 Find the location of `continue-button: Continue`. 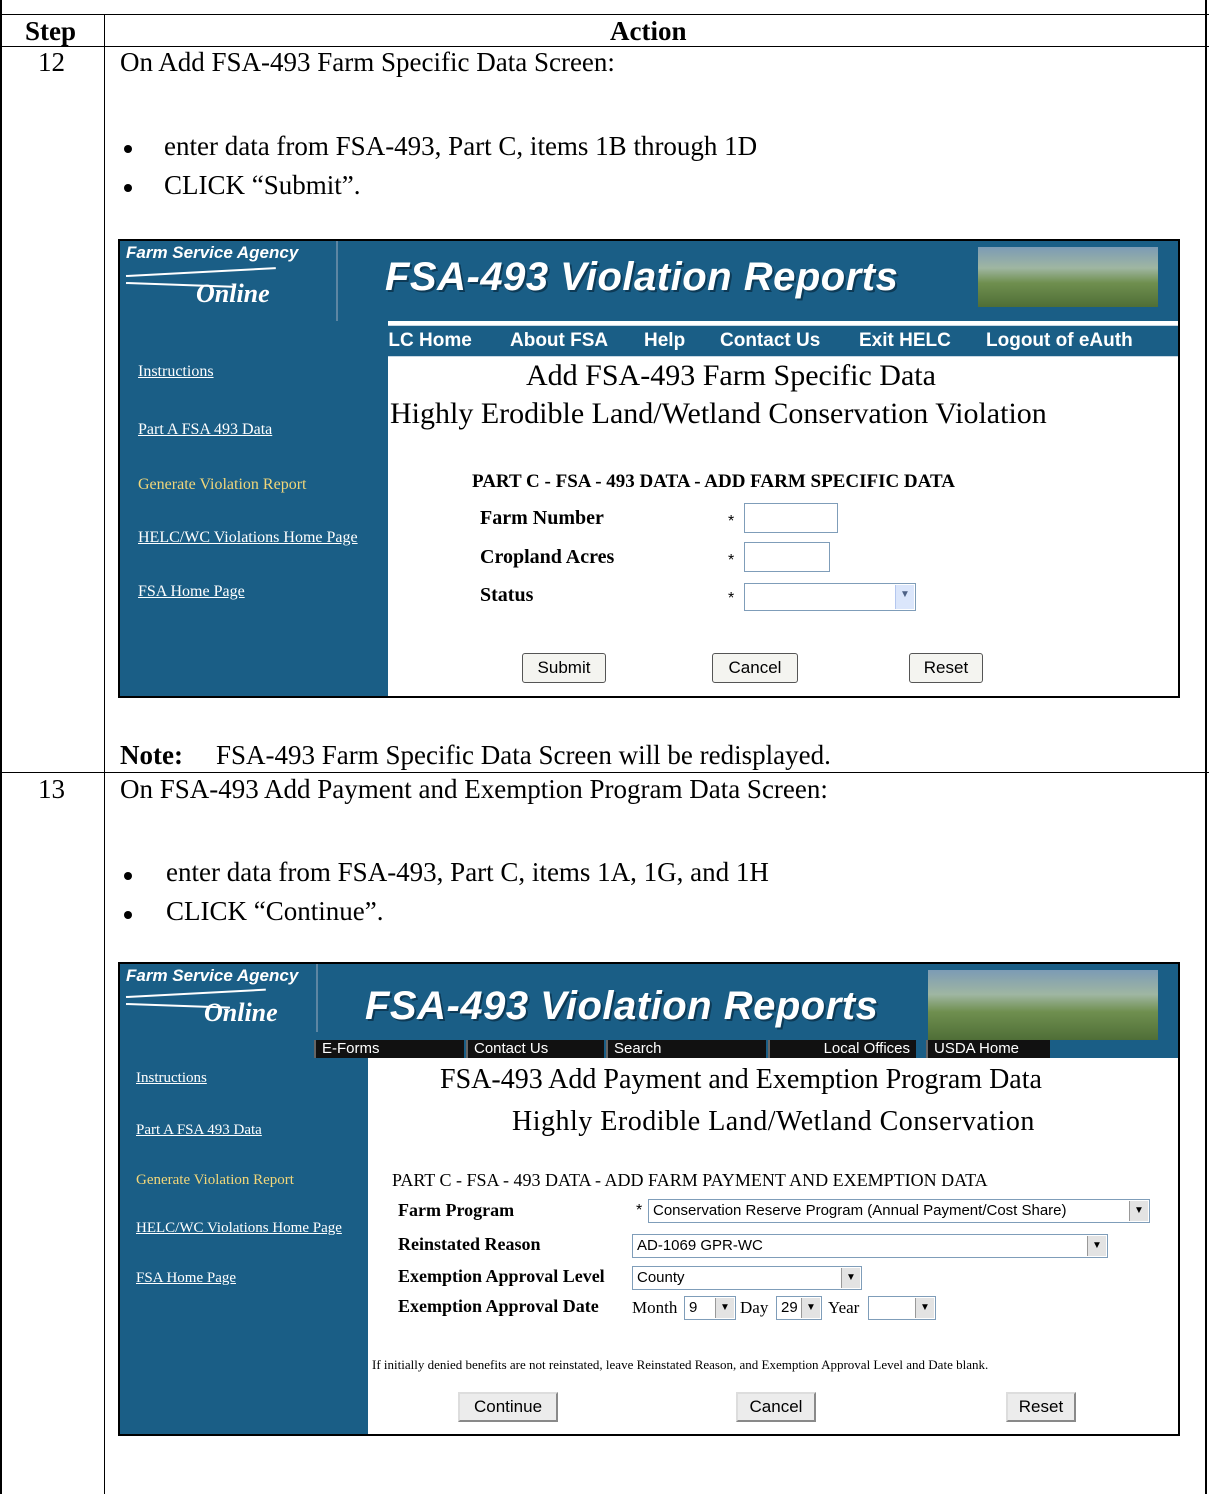

continue-button: Continue is located at coordinates (508, 1407).